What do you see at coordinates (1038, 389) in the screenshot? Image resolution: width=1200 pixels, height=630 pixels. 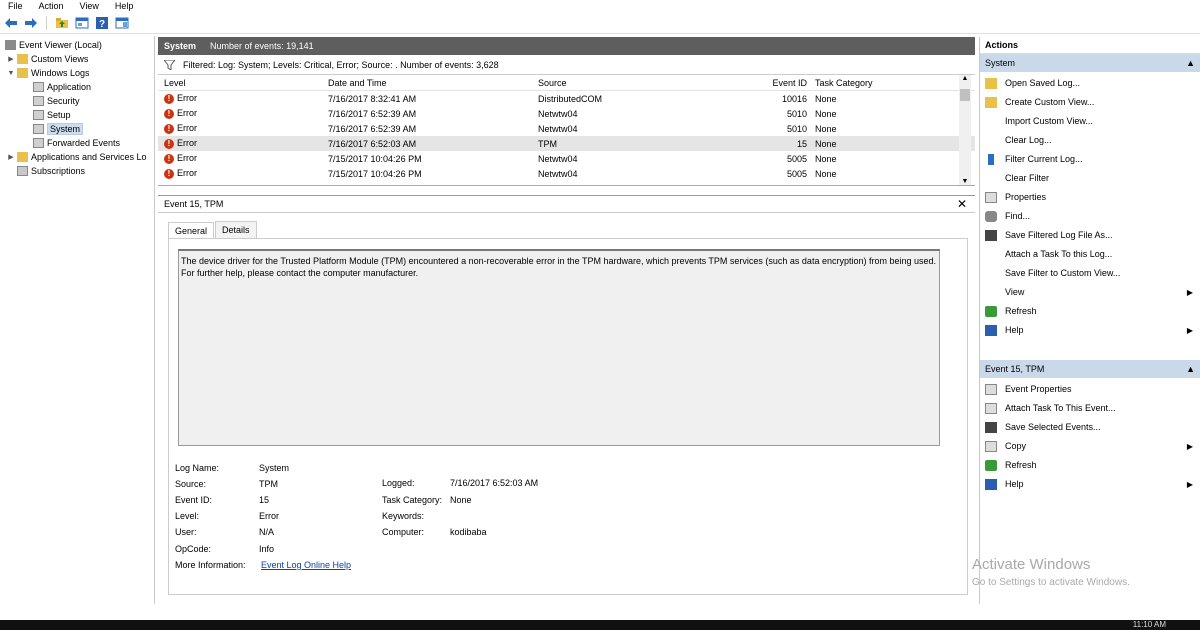 I see `action-label: Event Properties` at bounding box center [1038, 389].